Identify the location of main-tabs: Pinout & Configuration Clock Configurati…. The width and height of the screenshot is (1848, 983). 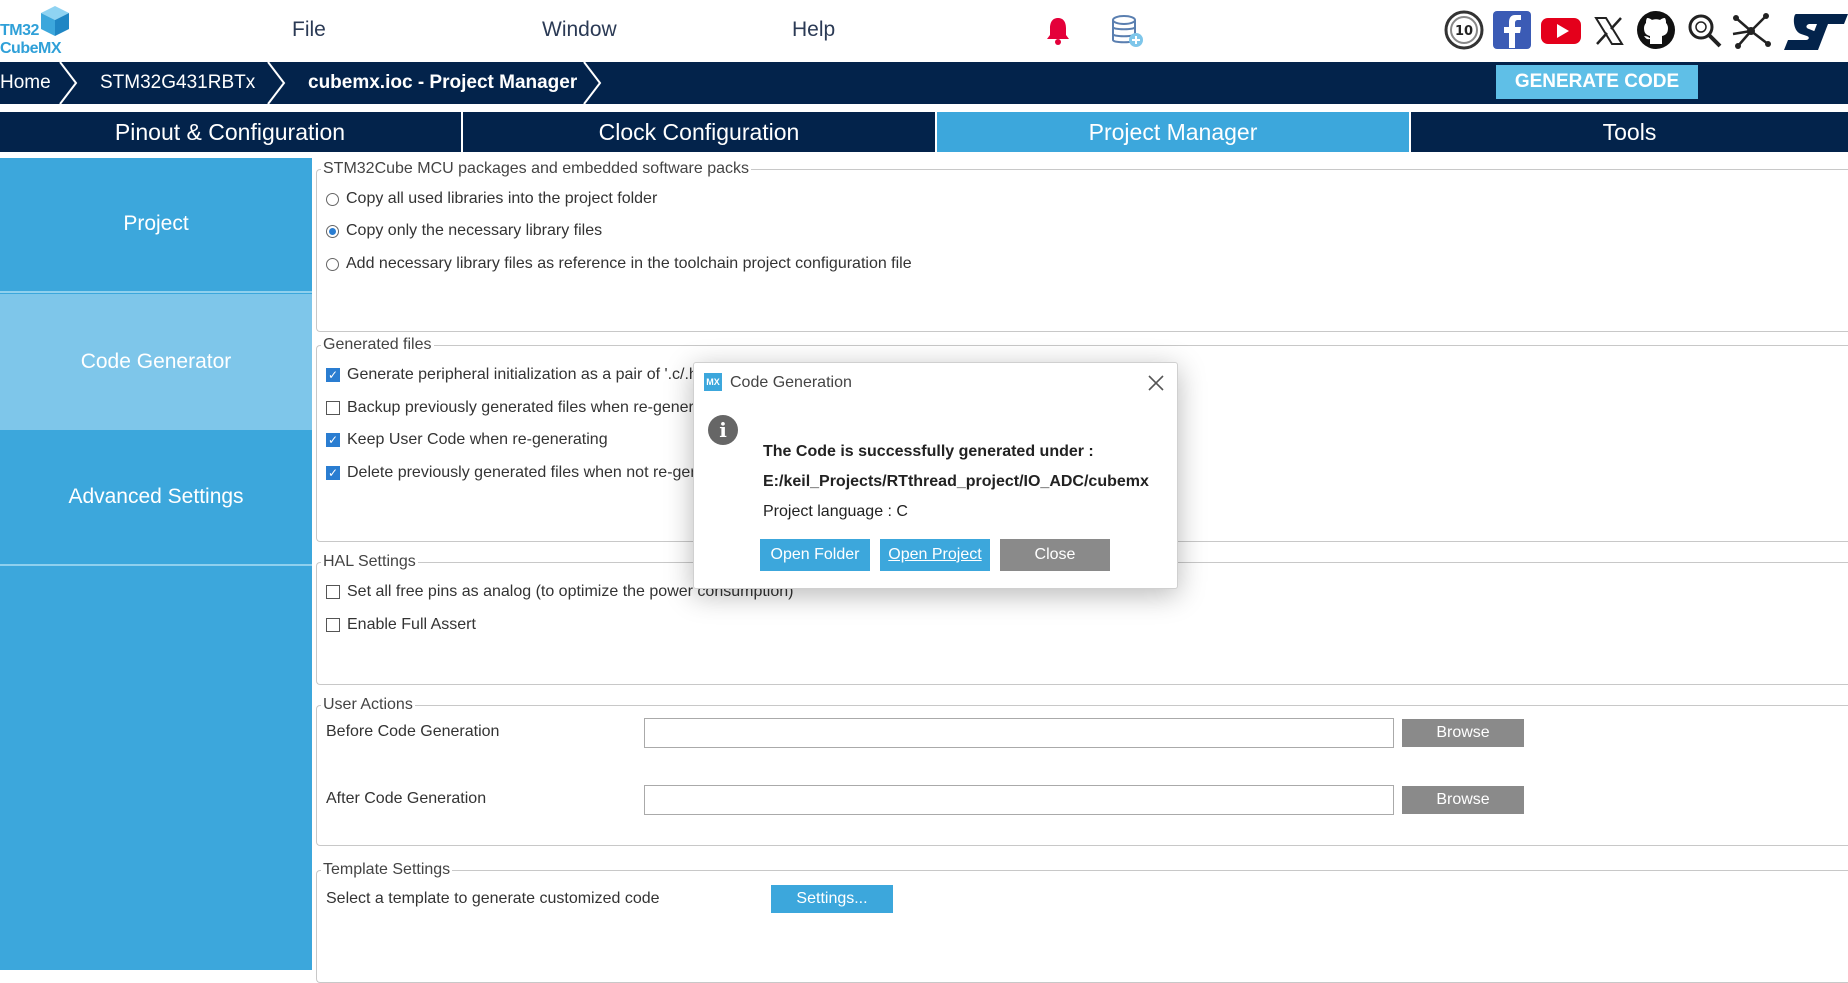
(924, 132).